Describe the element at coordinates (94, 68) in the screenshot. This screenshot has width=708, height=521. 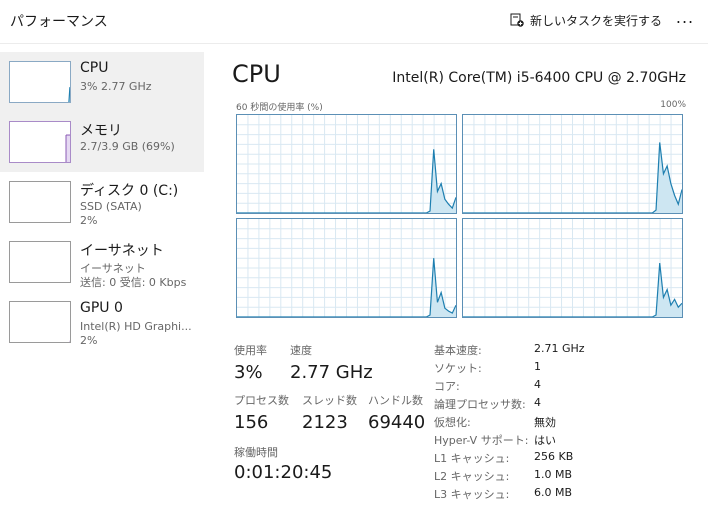
I see `sidebar-item-label: CPU` at that location.